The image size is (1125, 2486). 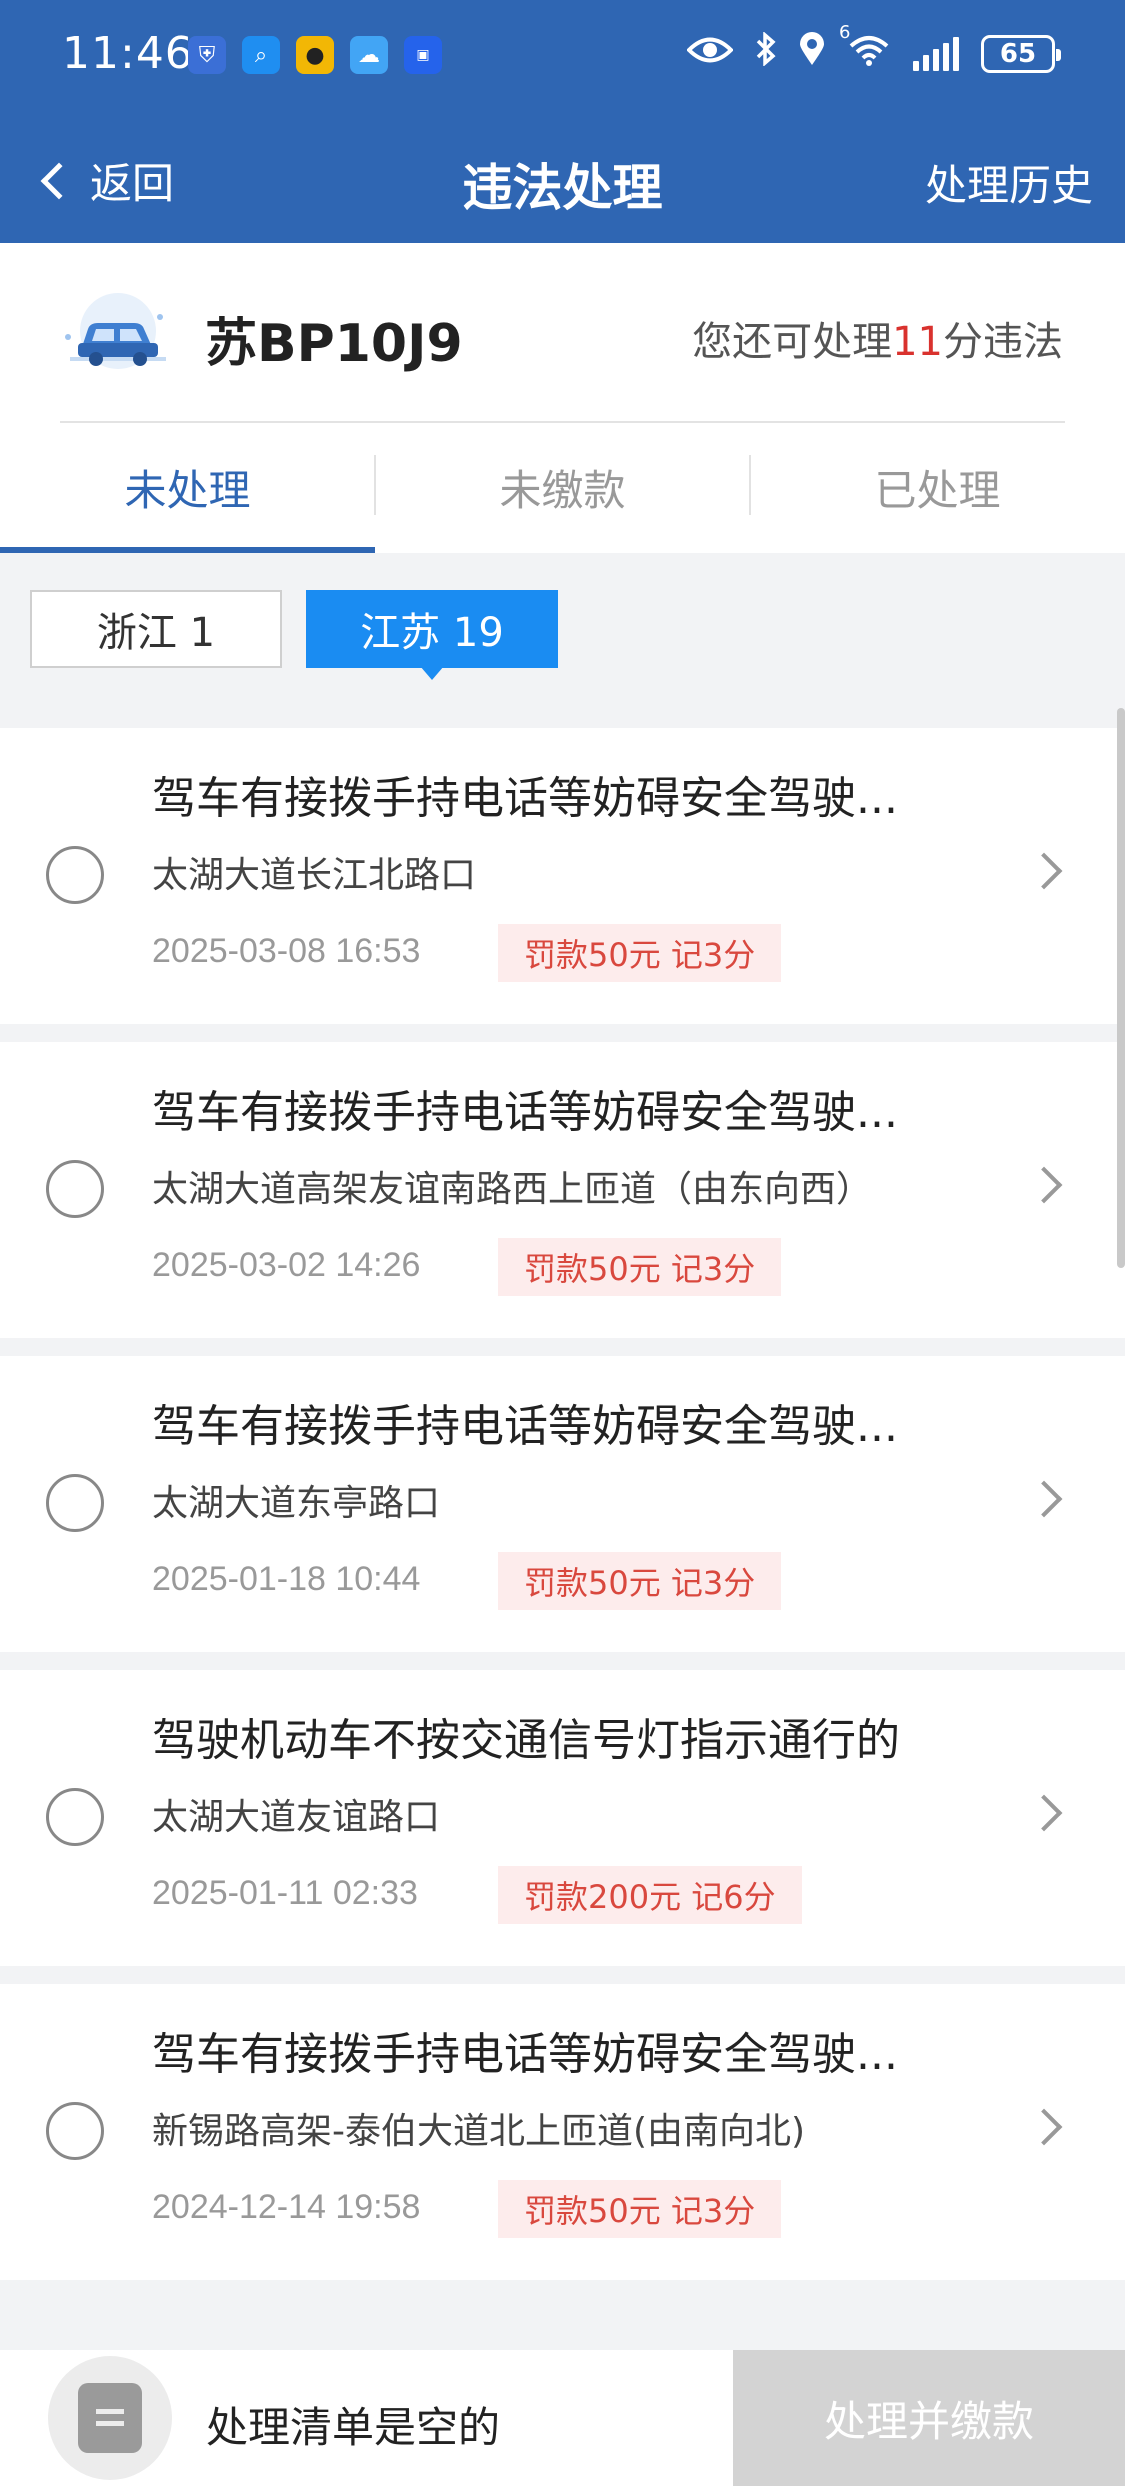 I want to click on bottom-action-bar: 处理清单是空的 处理并缴款, so click(x=562, y=2418).